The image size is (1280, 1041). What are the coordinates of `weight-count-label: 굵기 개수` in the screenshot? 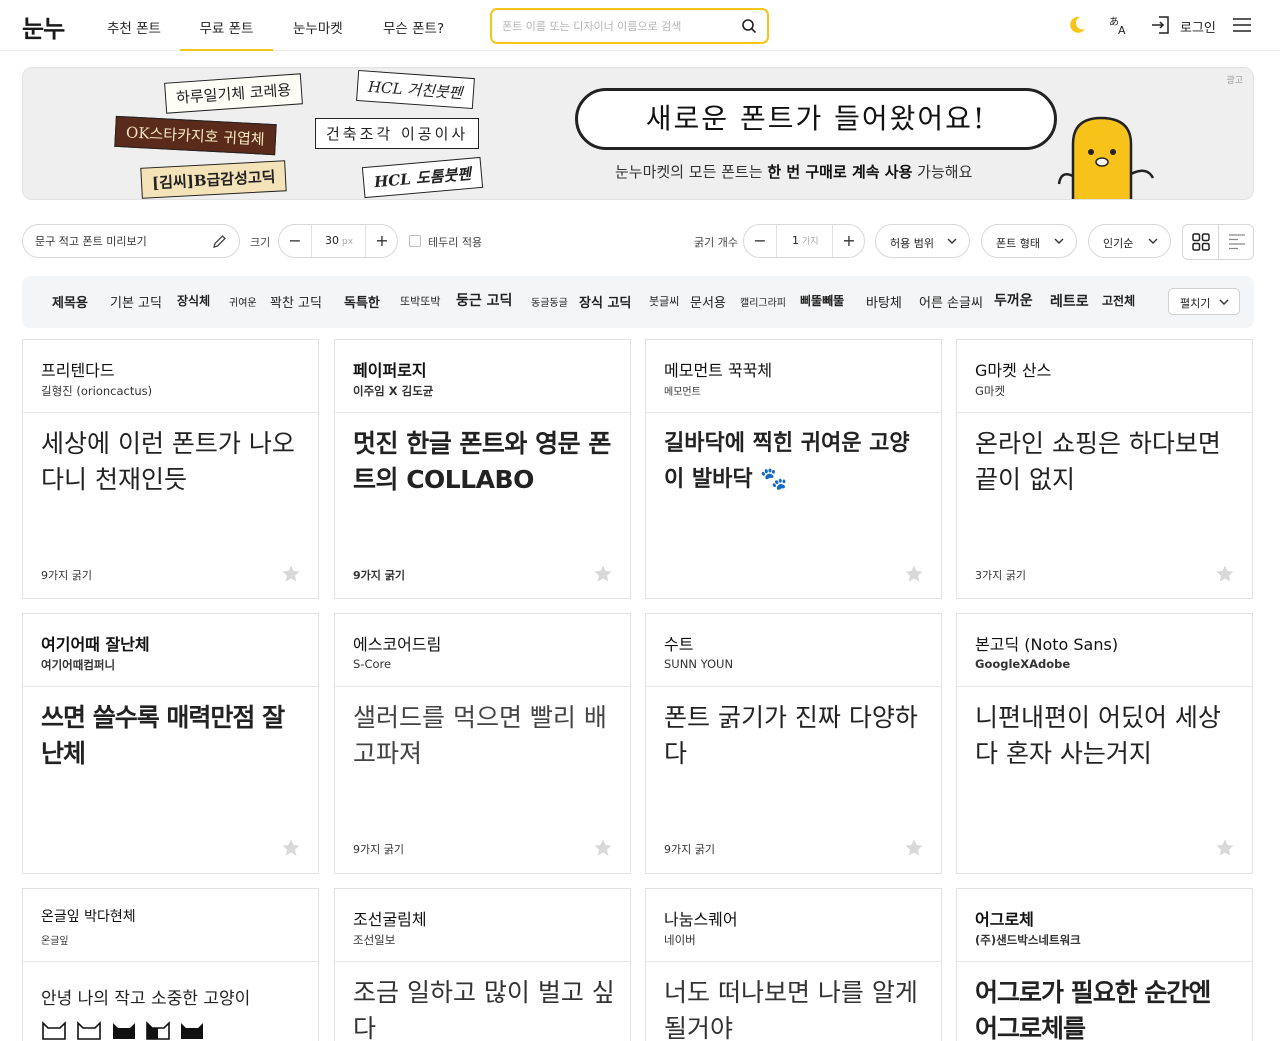 It's located at (716, 242).